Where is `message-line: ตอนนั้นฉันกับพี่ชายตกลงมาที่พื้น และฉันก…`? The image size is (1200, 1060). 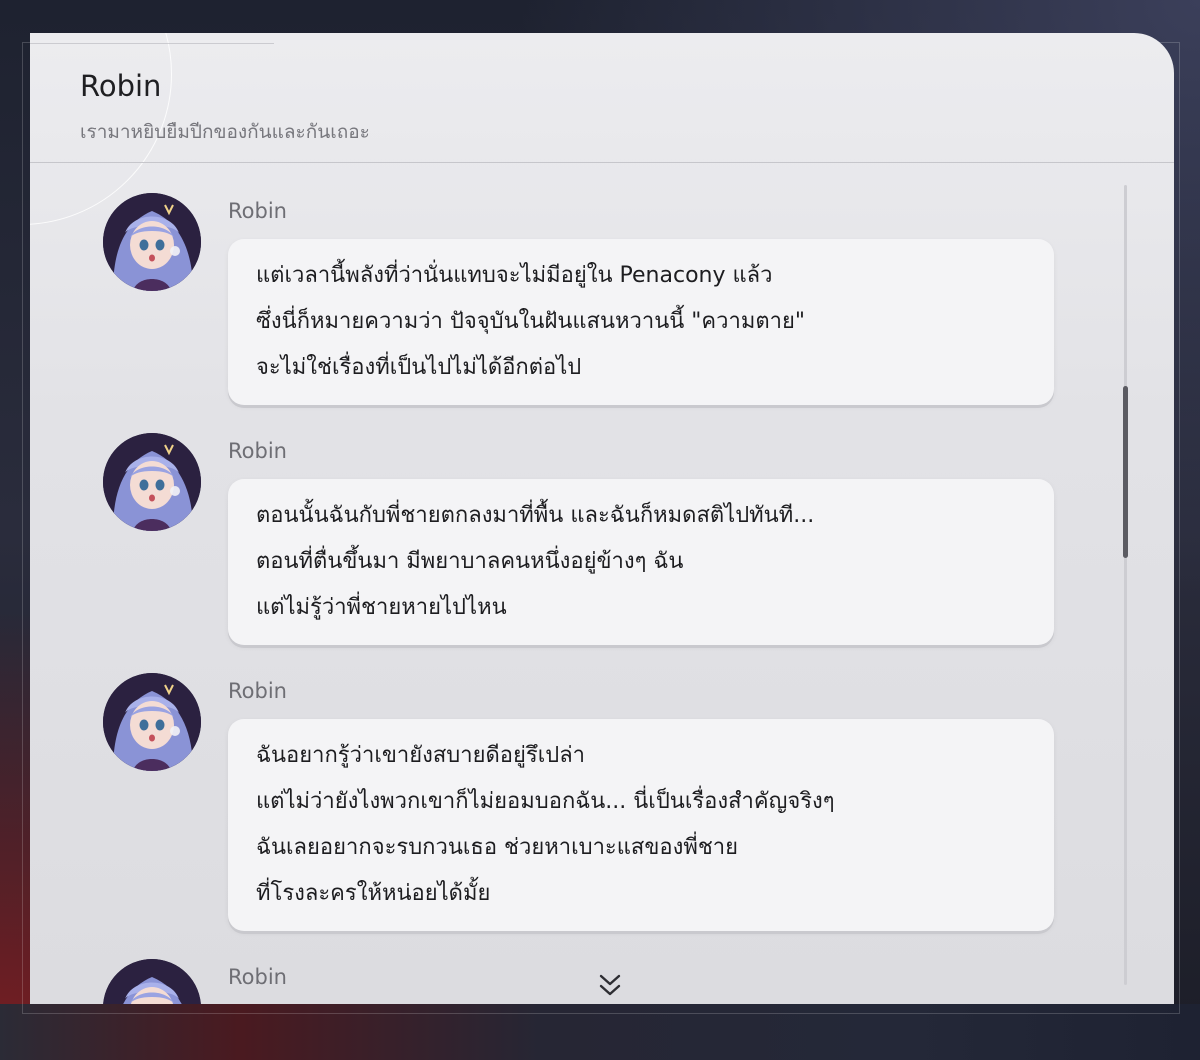
message-line: ตอนนั้นฉันกับพี่ชายตกลงมาที่พื้น และฉันก… is located at coordinates (535, 515).